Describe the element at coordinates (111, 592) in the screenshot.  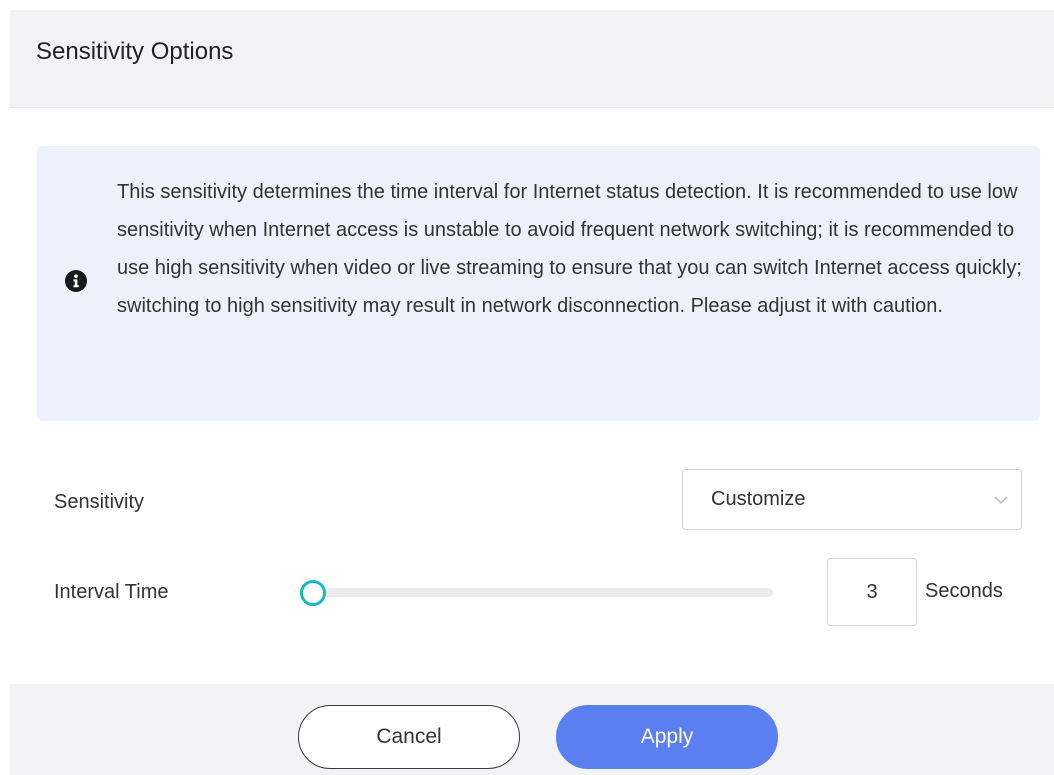
I see `interval-time-label: Interval Time` at that location.